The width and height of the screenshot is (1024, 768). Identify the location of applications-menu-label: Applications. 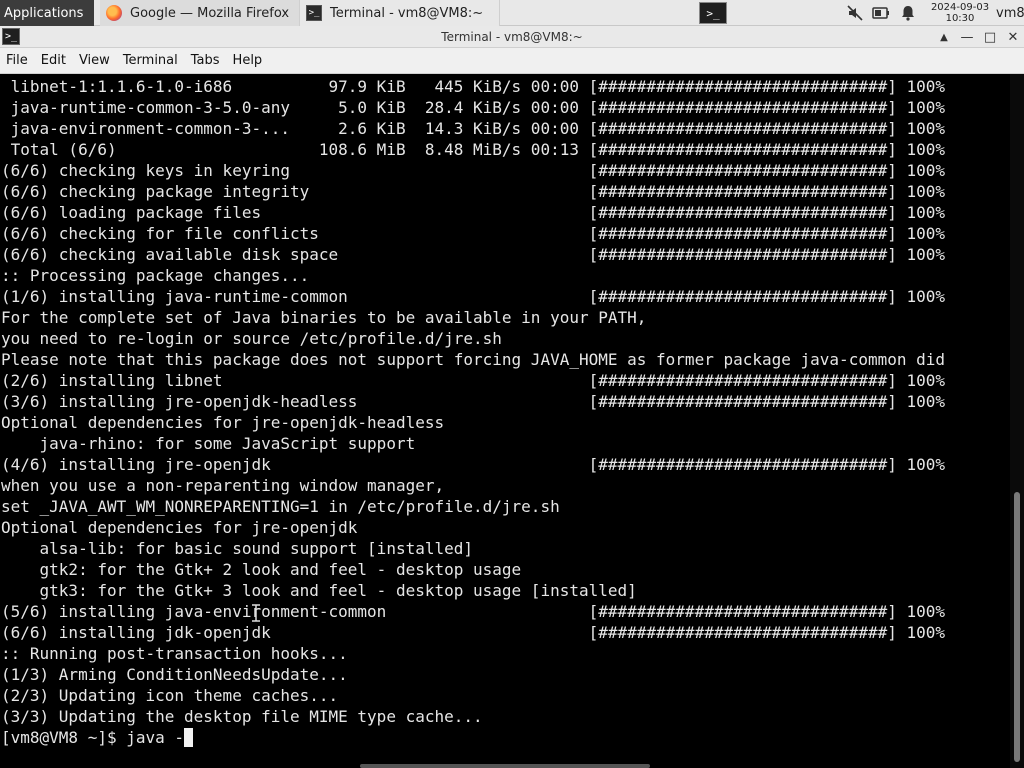
(44, 13).